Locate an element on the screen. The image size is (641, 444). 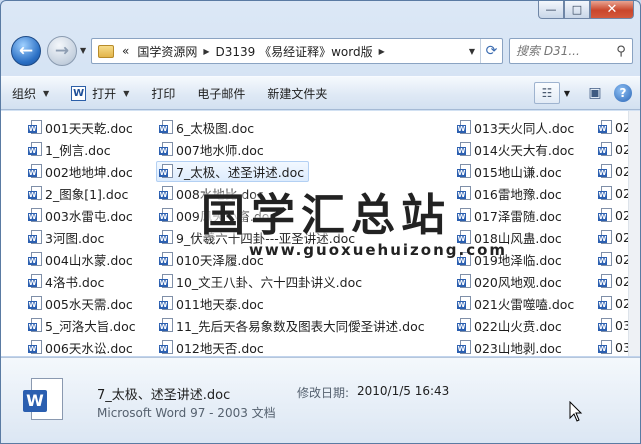
email-button: 电子邮件 is located at coordinates (221, 93).